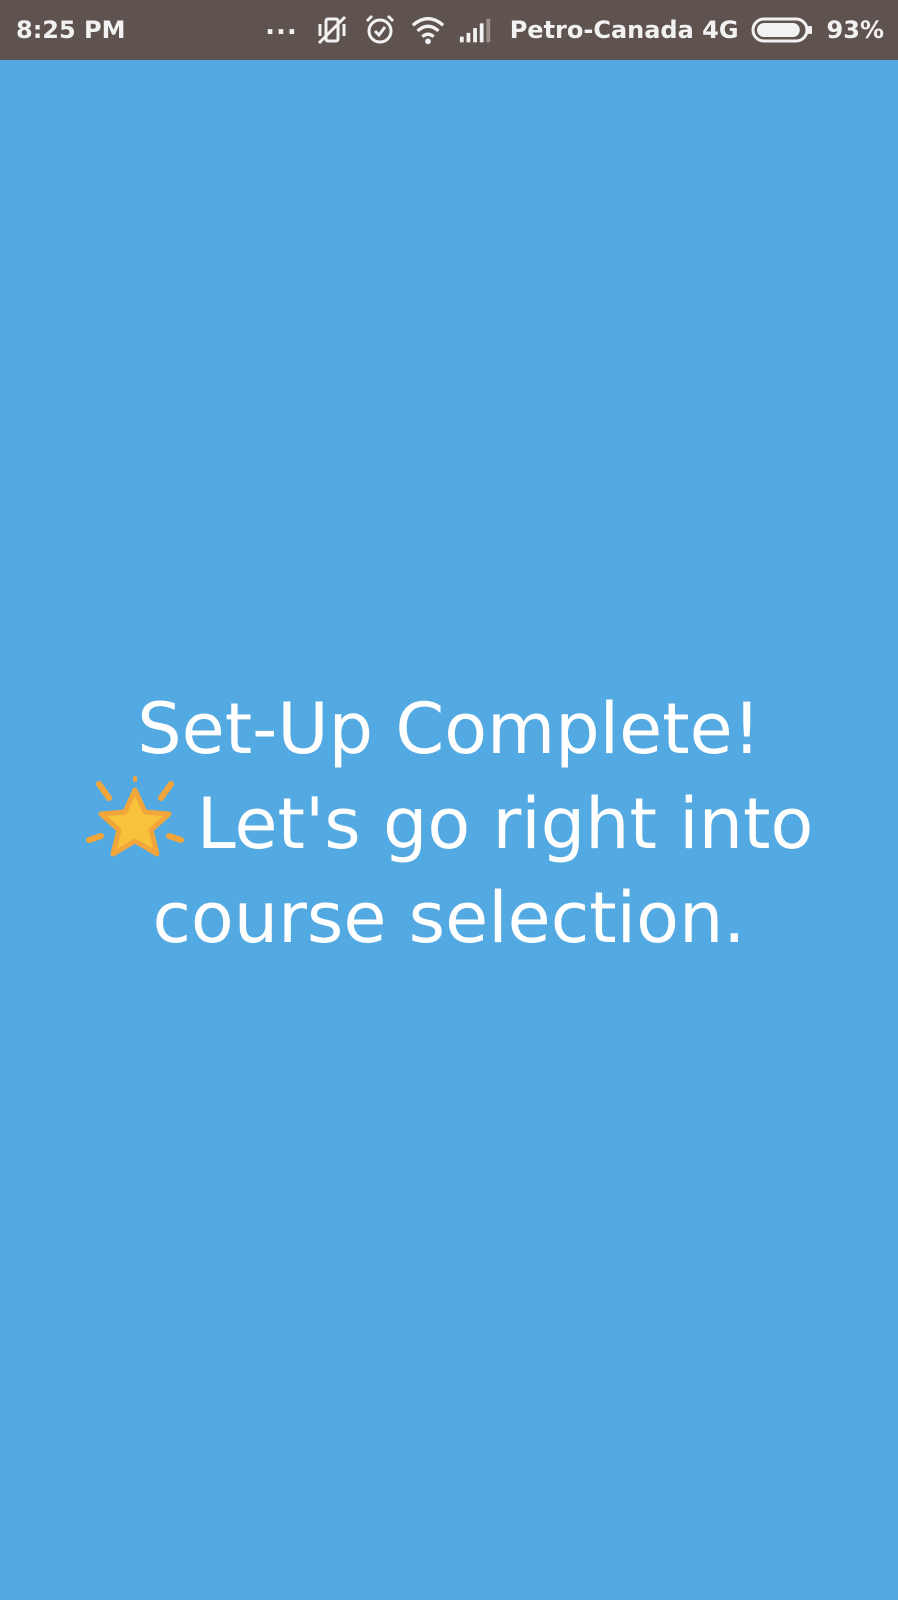 The width and height of the screenshot is (898, 1600). I want to click on battery-percent: 93%, so click(855, 30).